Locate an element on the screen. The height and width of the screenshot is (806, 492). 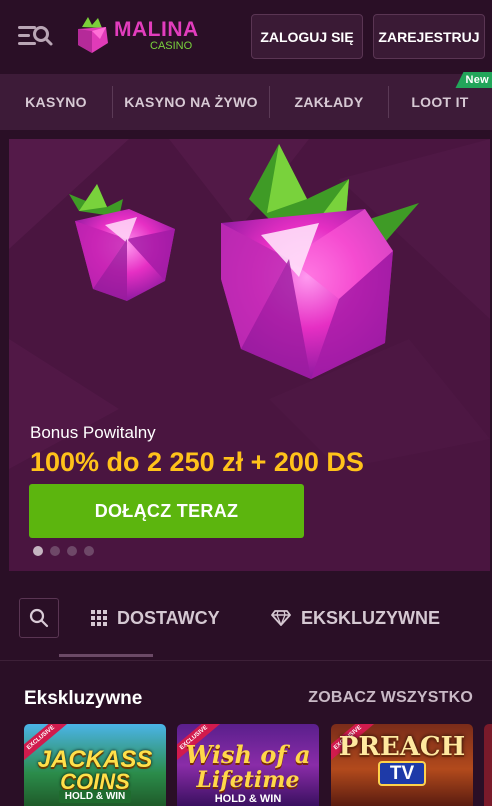
logo-text: MALINA is located at coordinates (156, 29).